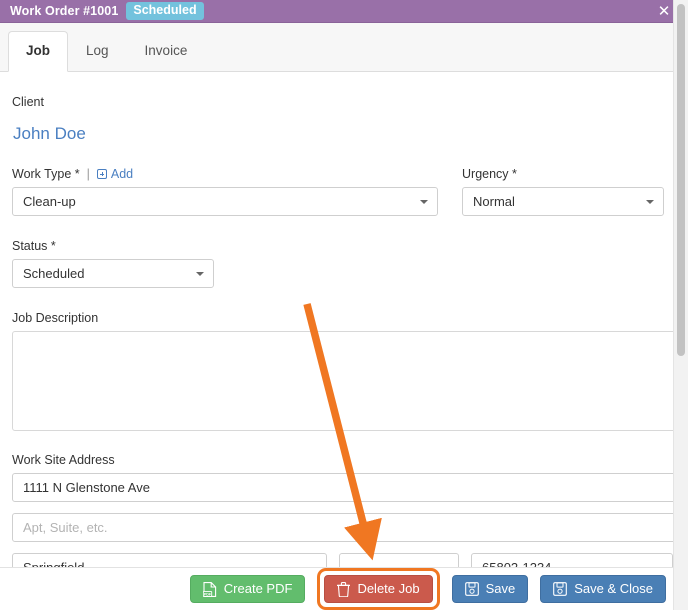 Image resolution: width=688 pixels, height=610 pixels. Describe the element at coordinates (46, 174) in the screenshot. I see `work-type-label: Work Type *` at that location.